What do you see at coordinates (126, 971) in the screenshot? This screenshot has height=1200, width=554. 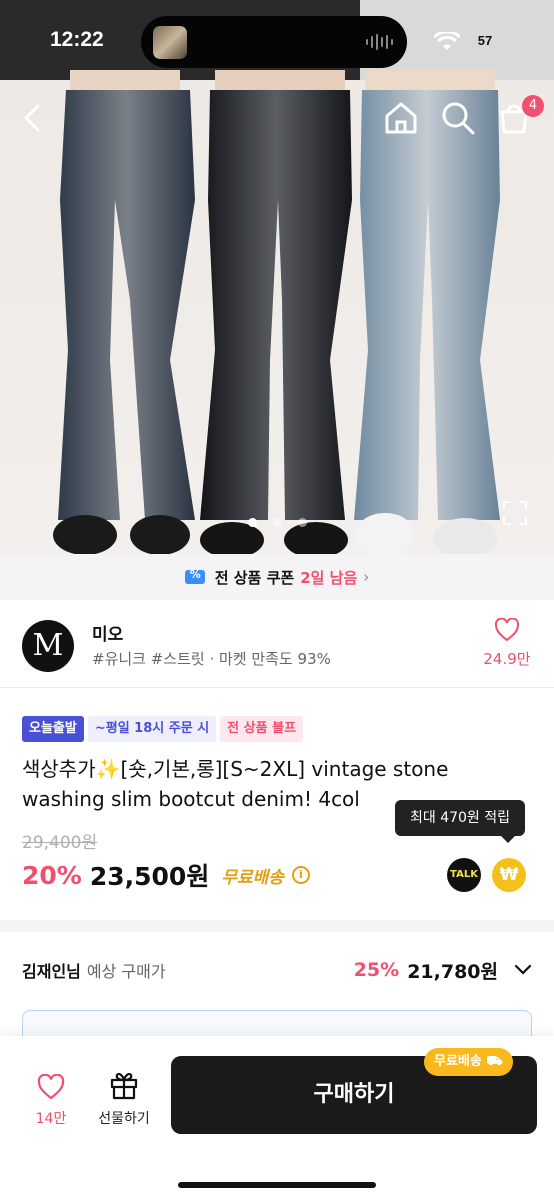 I see `expected-price-label: 예상 구매가` at bounding box center [126, 971].